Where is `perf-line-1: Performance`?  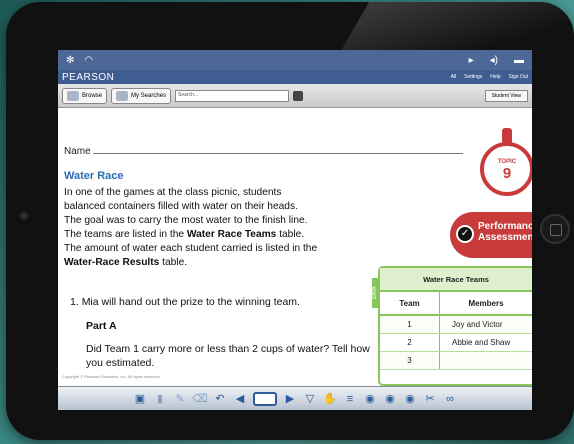 perf-line-1: Performance is located at coordinates (505, 226).